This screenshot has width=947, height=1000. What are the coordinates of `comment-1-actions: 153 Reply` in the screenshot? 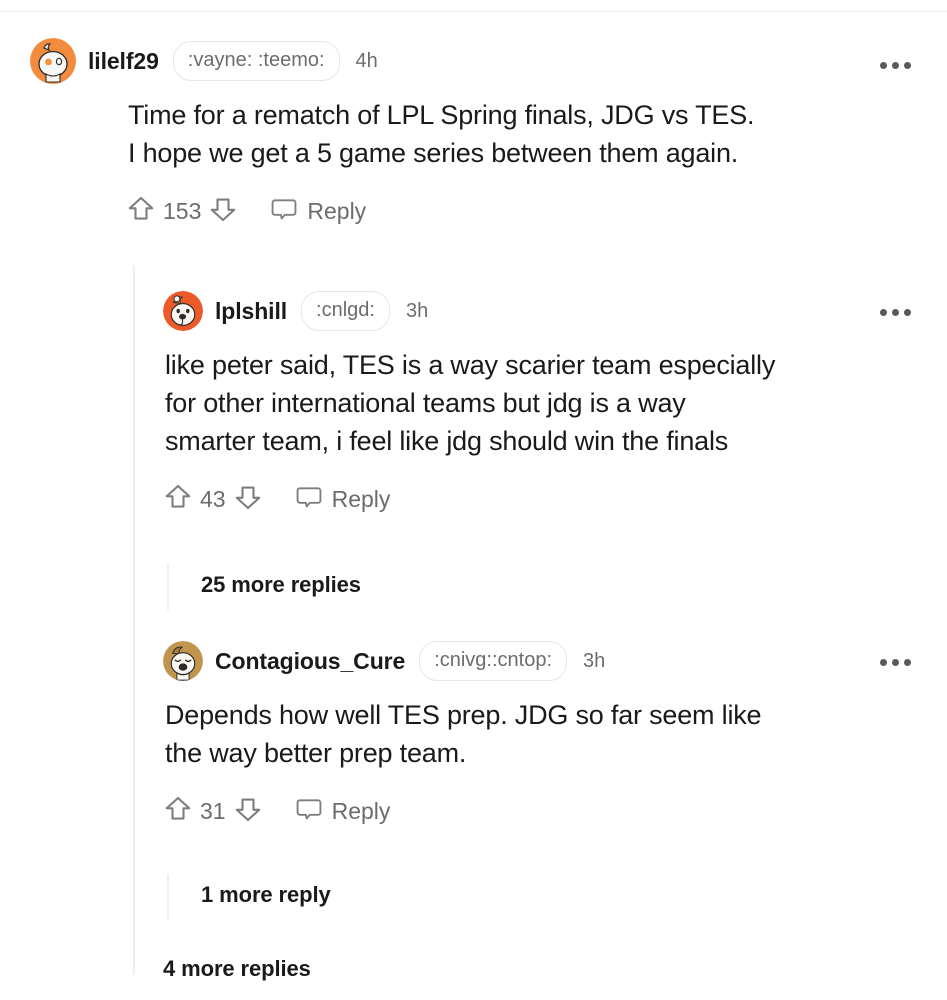 It's located at (523, 211).